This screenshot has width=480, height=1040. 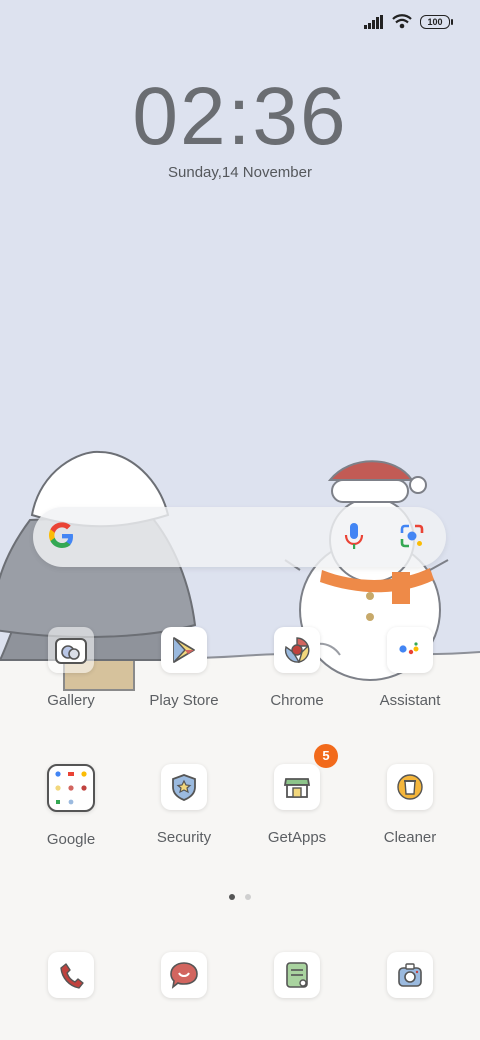 I want to click on status-bar: 100, so click(x=408, y=21).